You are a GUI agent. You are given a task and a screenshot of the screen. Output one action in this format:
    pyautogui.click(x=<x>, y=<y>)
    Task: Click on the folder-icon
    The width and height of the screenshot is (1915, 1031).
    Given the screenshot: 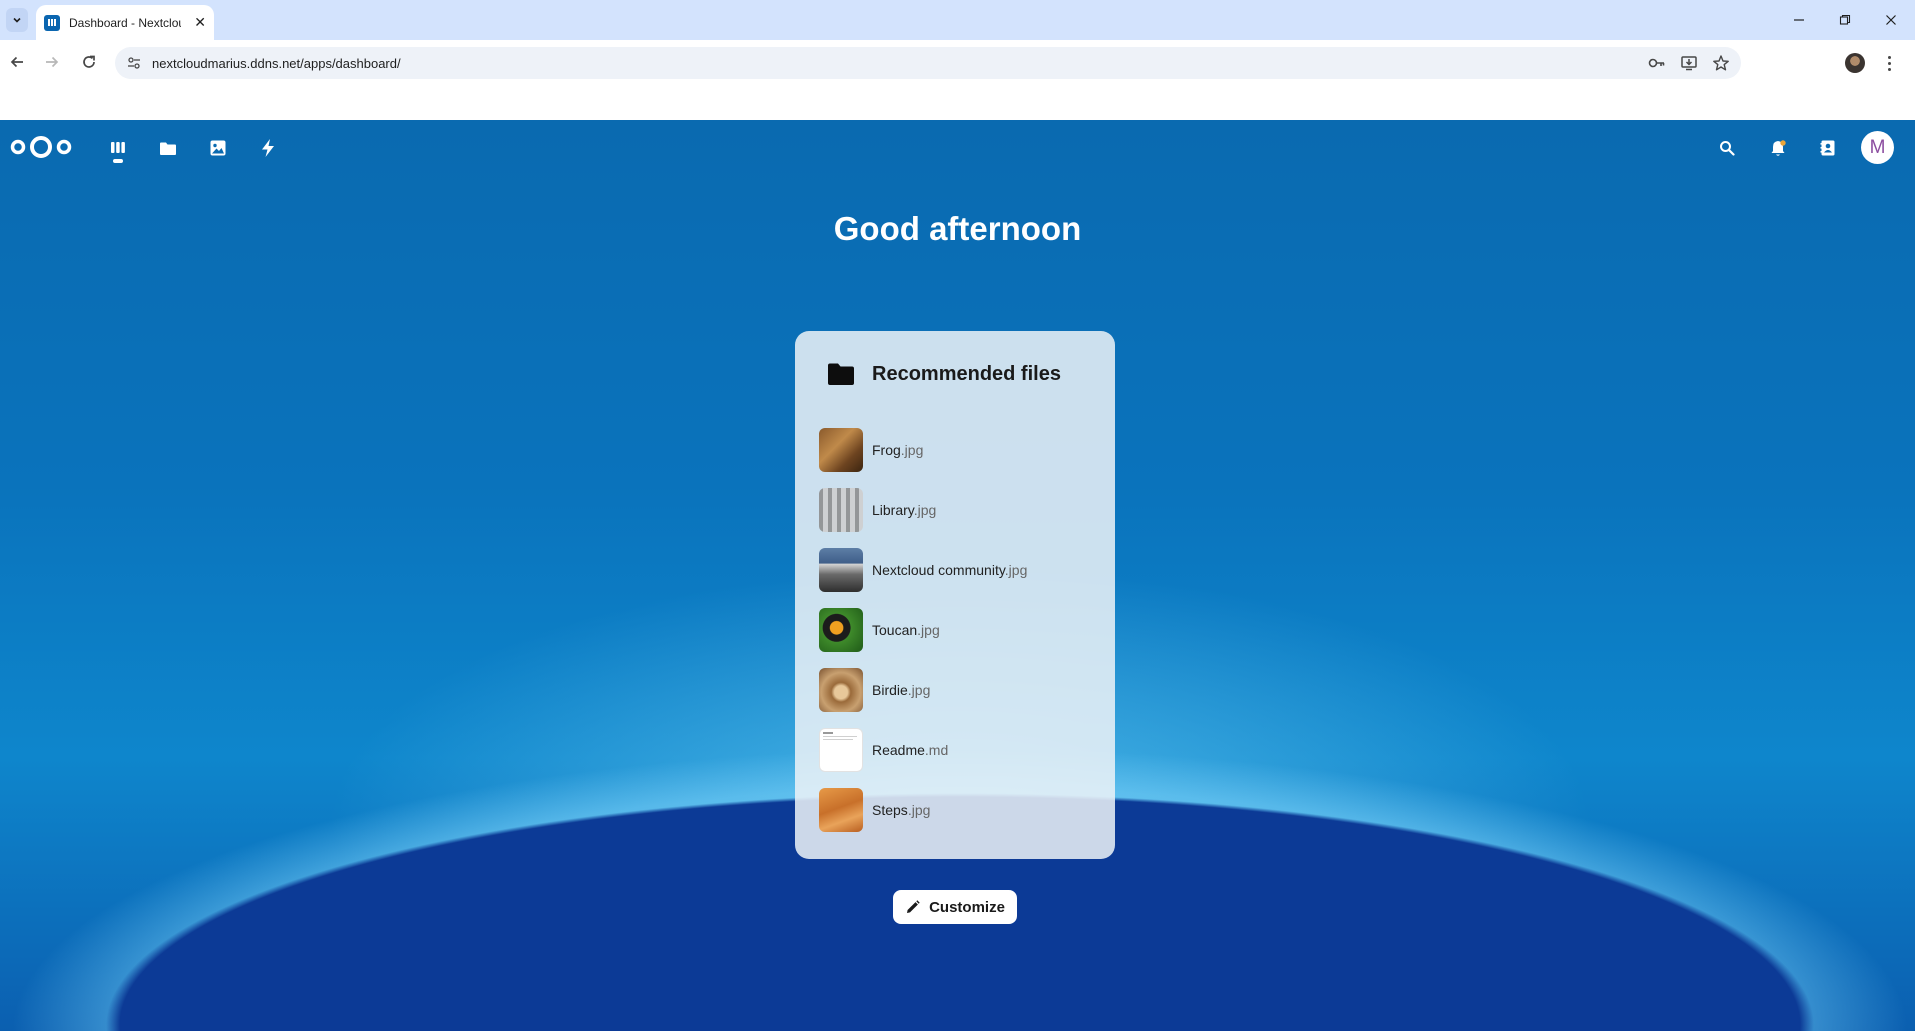 What is the action you would take?
    pyautogui.click(x=841, y=374)
    